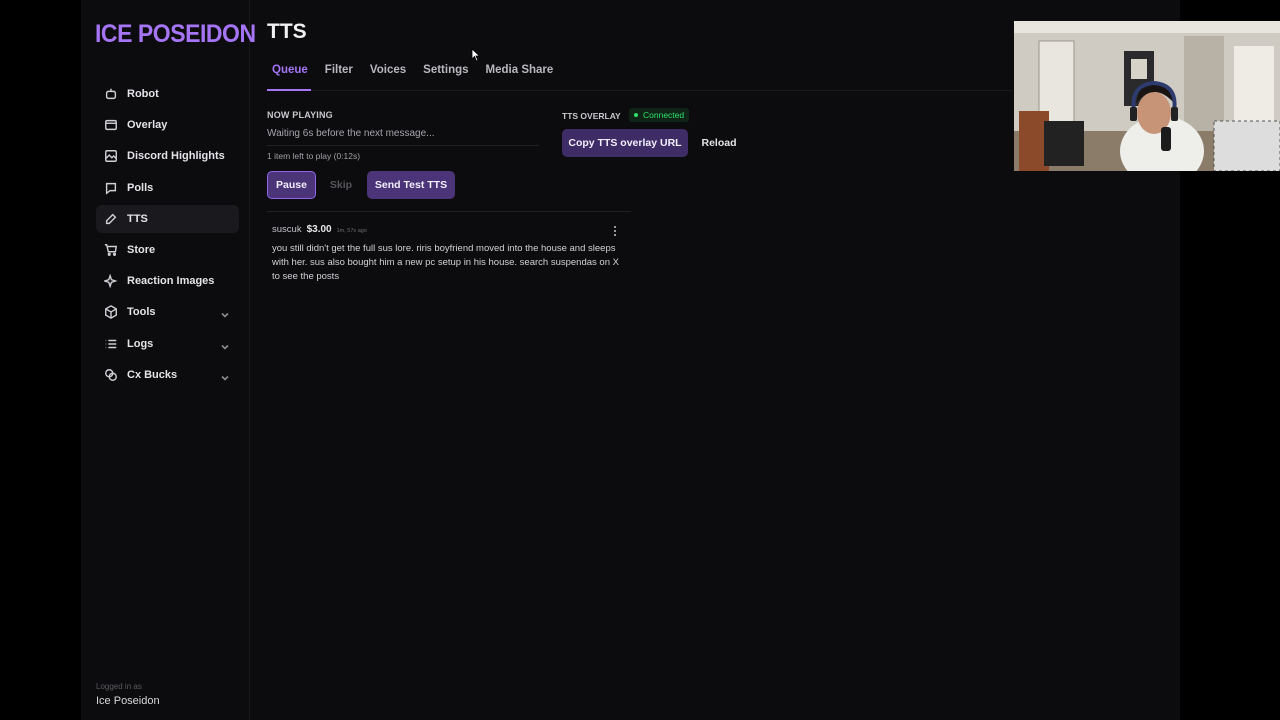 This screenshot has width=1280, height=720. What do you see at coordinates (111, 281) in the screenshot?
I see `sparkle-icon` at bounding box center [111, 281].